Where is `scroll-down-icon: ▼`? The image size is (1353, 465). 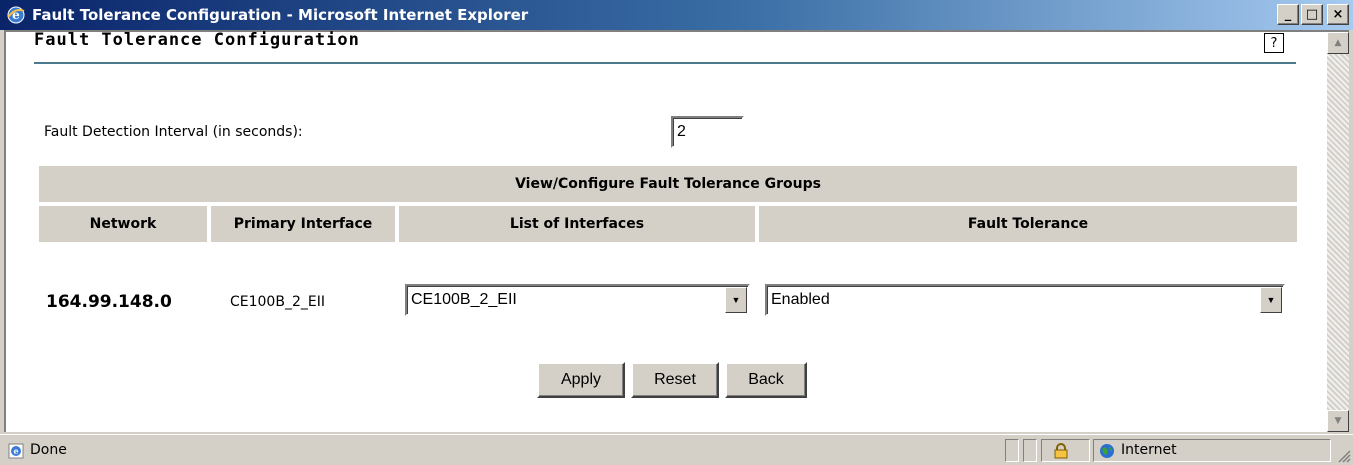 scroll-down-icon: ▼ is located at coordinates (1338, 421).